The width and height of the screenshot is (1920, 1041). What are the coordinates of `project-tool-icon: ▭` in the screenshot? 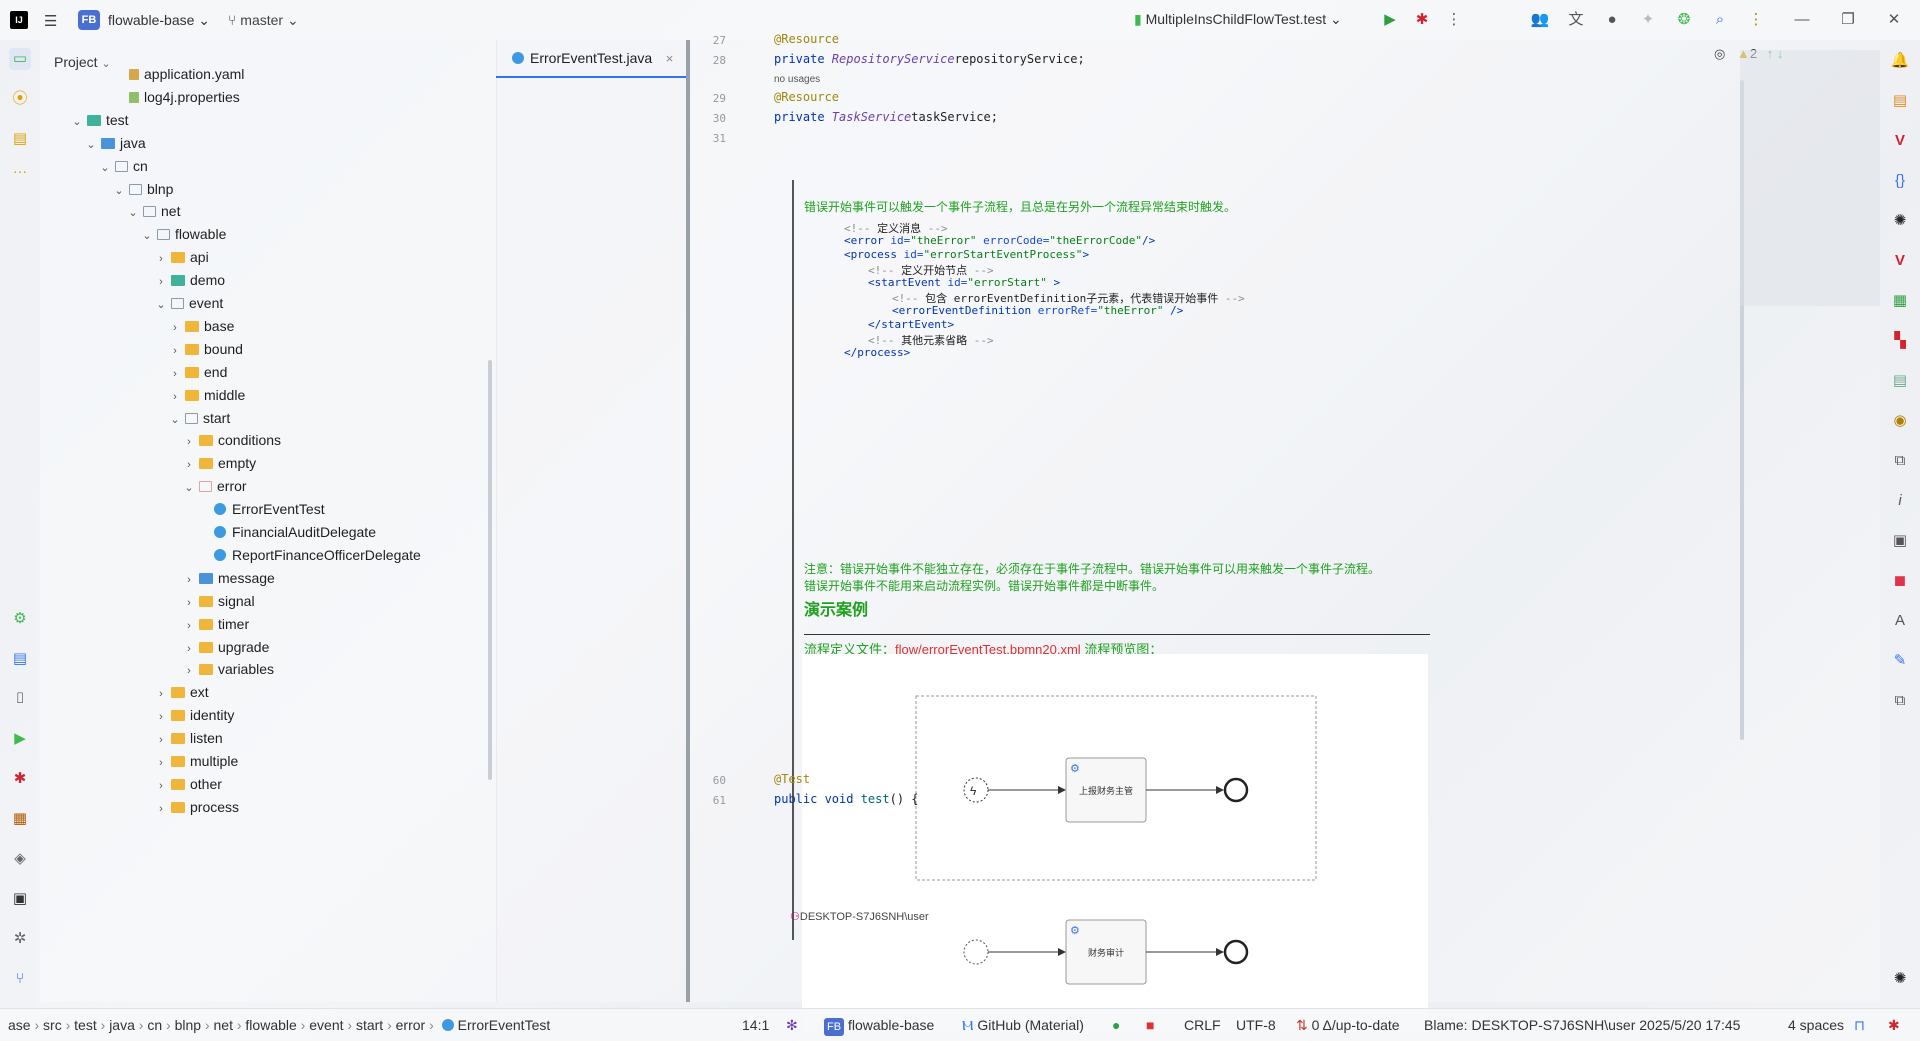 It's located at (20, 59).